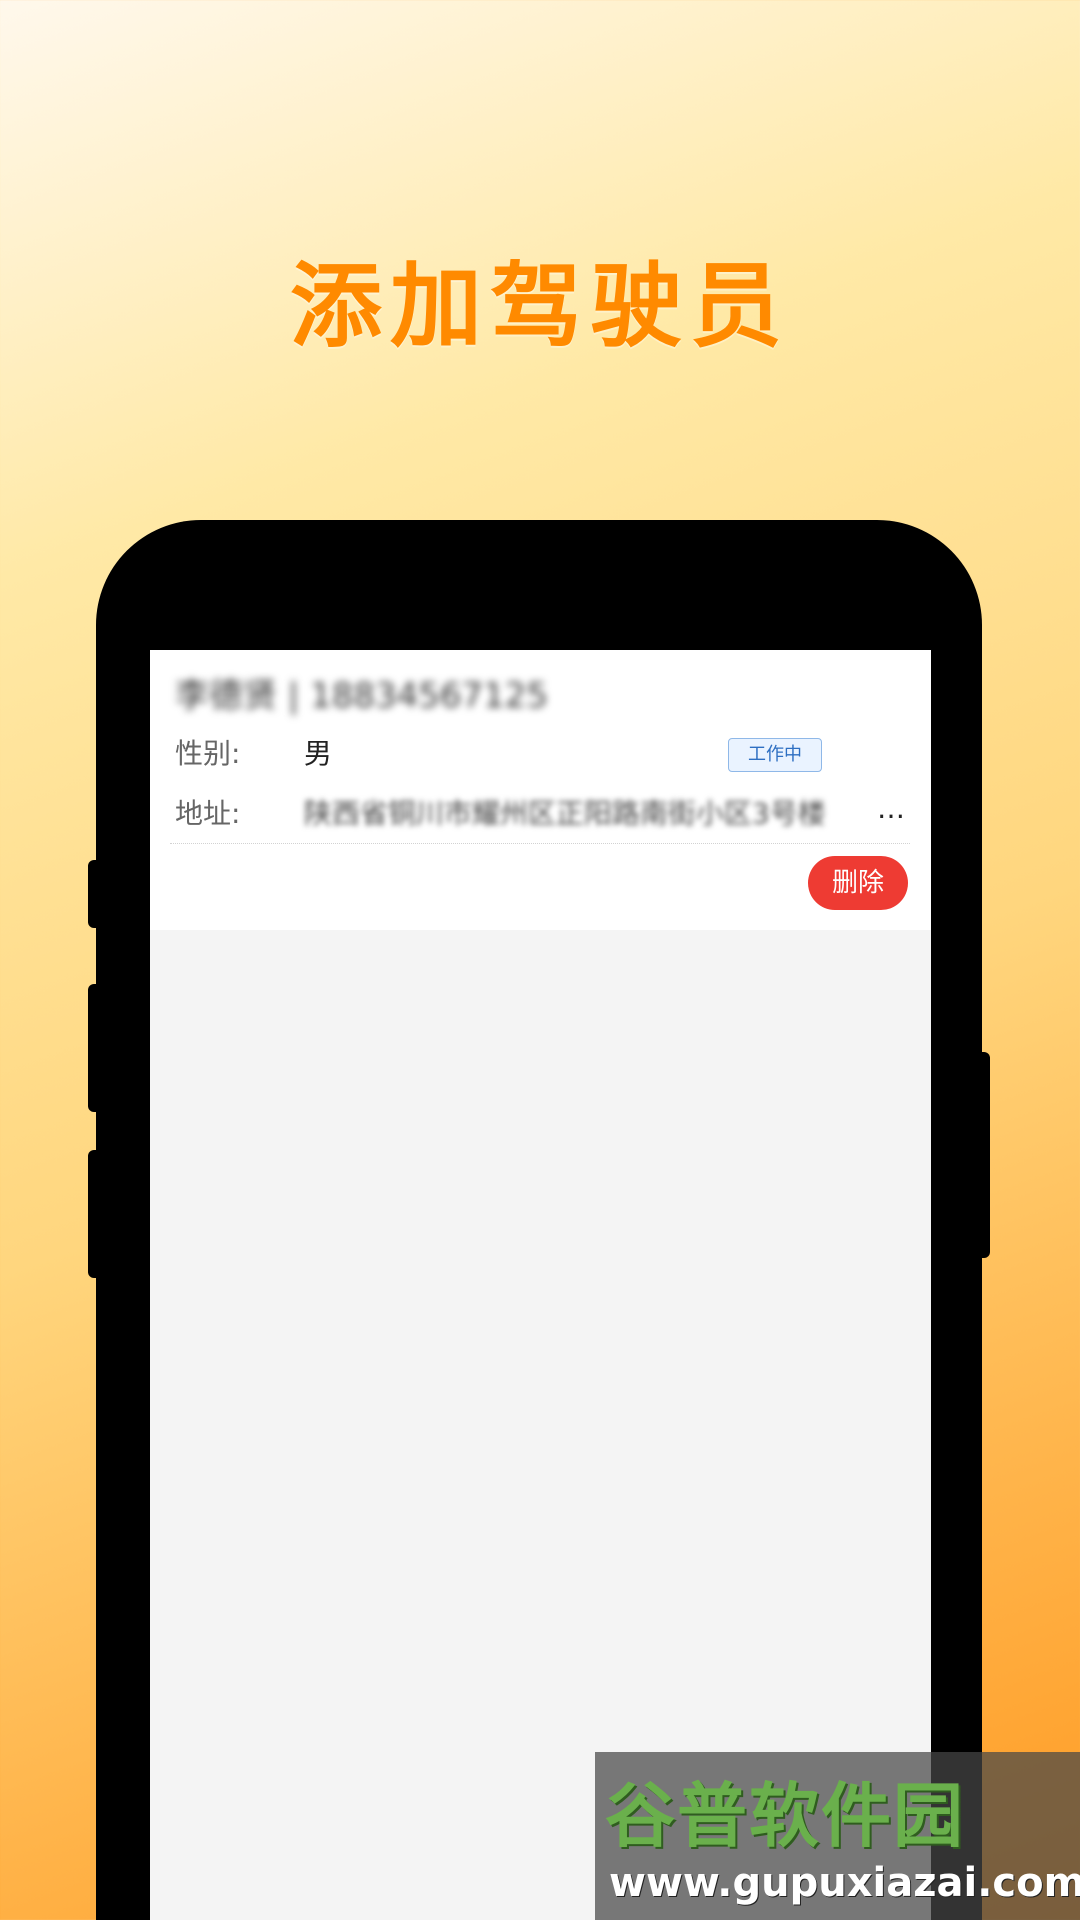  What do you see at coordinates (844, 1883) in the screenshot?
I see `watermark-url: www.gupuxiazai.com` at bounding box center [844, 1883].